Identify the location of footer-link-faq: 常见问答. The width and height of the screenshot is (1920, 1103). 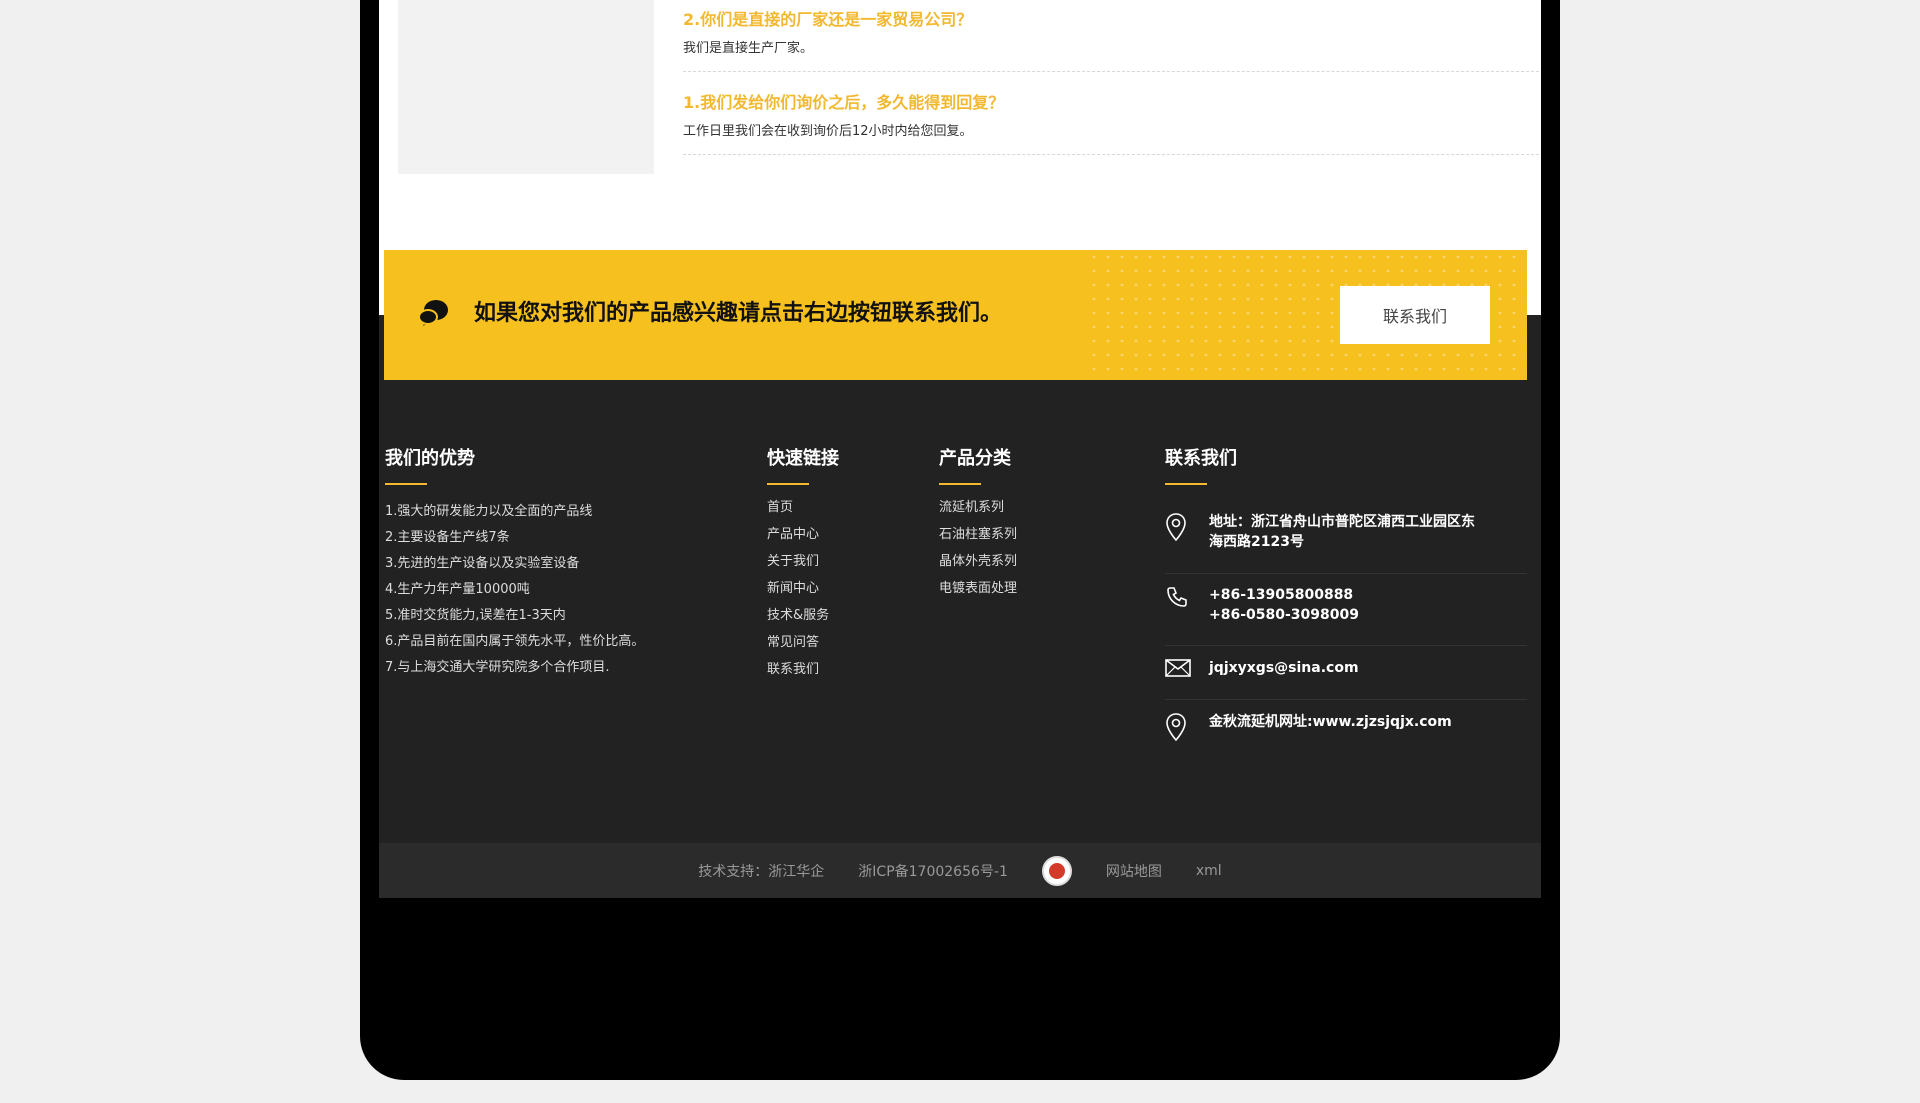
(842, 643).